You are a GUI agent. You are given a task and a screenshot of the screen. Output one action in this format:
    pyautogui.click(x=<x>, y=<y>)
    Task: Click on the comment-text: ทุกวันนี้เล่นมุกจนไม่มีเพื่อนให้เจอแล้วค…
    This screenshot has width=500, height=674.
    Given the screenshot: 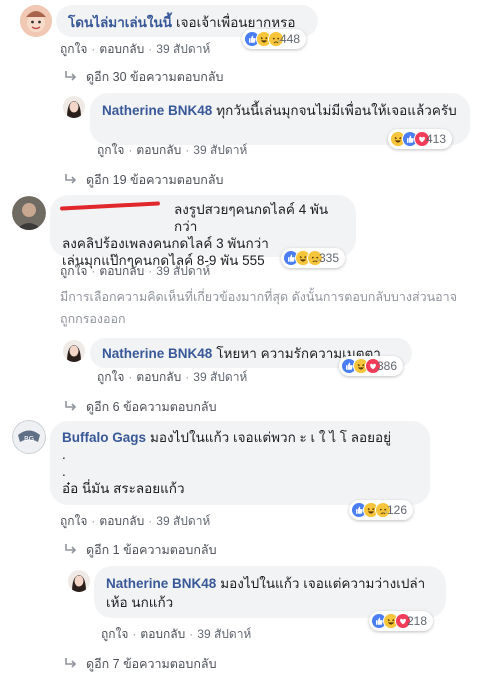 What is the action you would take?
    pyautogui.click(x=336, y=110)
    